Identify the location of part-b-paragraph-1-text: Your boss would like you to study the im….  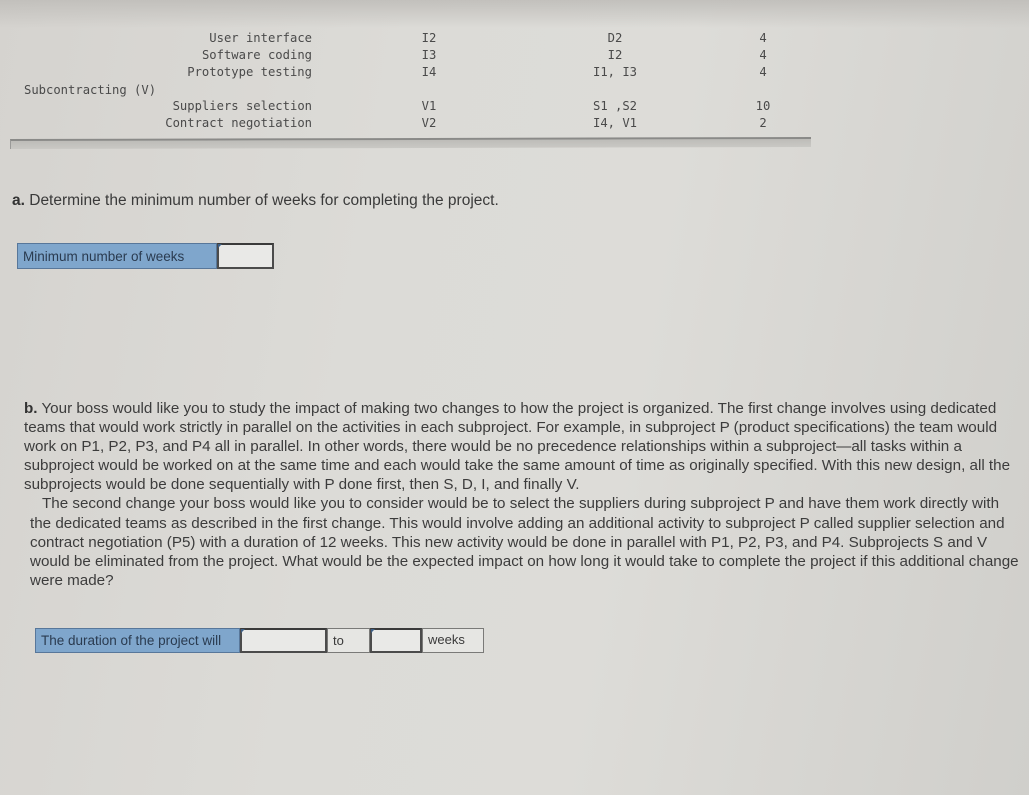
(517, 447).